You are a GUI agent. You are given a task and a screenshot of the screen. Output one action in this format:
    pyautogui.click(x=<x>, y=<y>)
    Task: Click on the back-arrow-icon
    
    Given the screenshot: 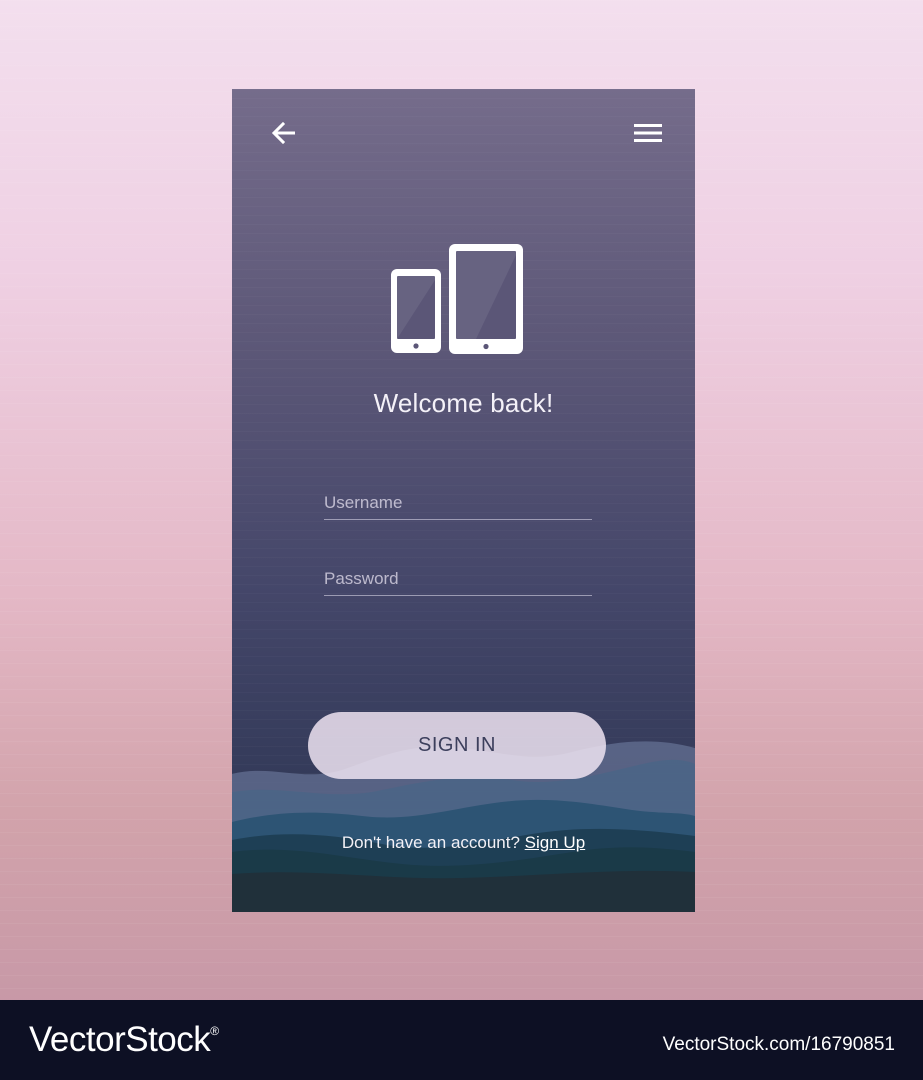 What is the action you would take?
    pyautogui.click(x=284, y=133)
    